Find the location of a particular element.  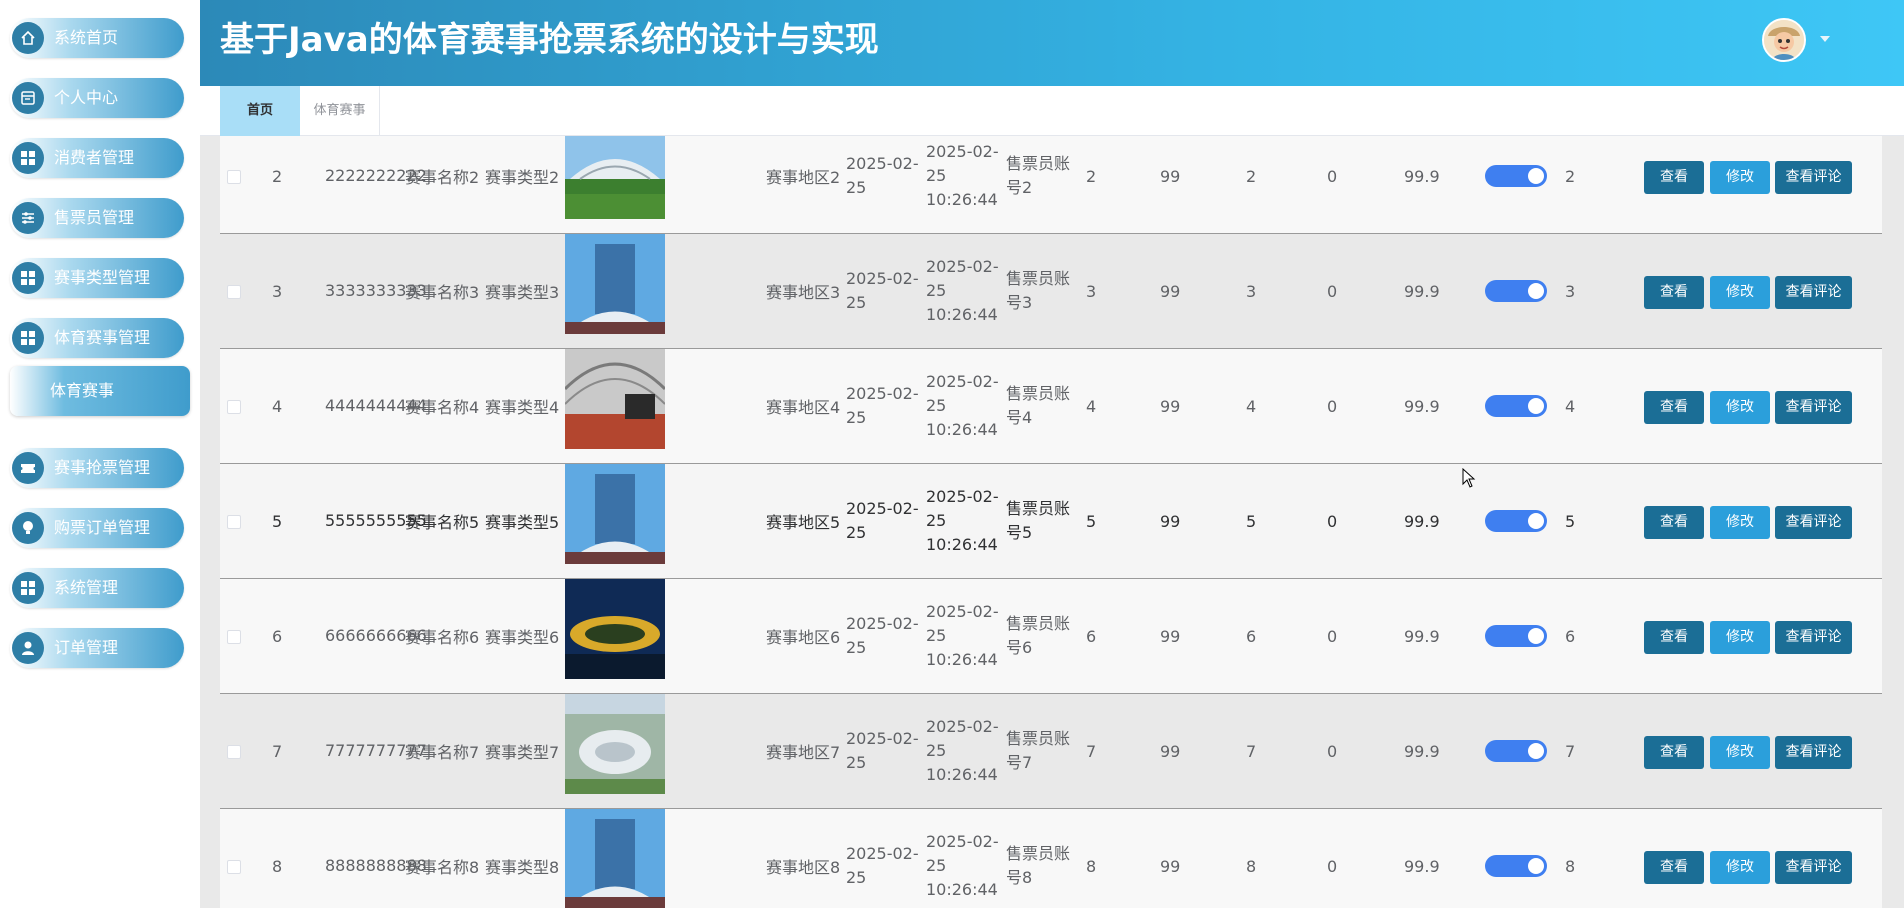

cell-event-region: 赛事地区5 is located at coordinates (803, 522).